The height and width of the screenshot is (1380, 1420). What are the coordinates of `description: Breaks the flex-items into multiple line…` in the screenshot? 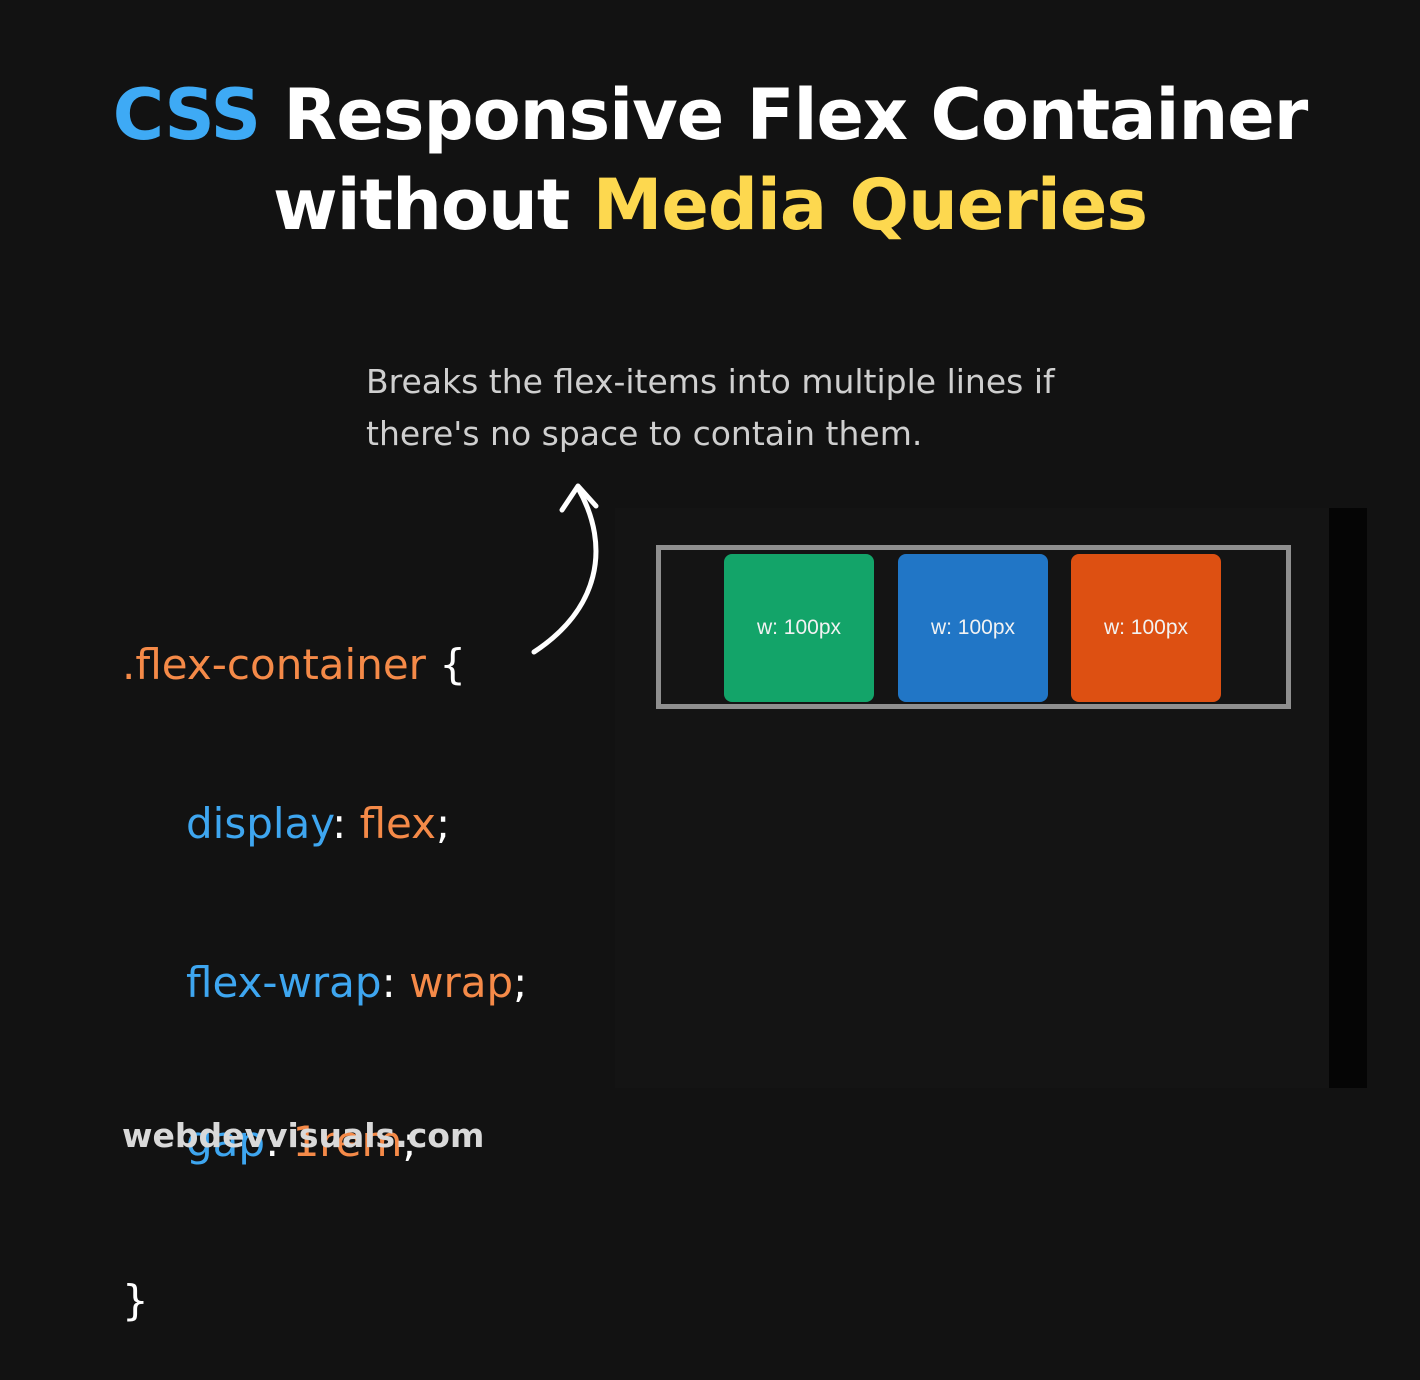 It's located at (746, 408).